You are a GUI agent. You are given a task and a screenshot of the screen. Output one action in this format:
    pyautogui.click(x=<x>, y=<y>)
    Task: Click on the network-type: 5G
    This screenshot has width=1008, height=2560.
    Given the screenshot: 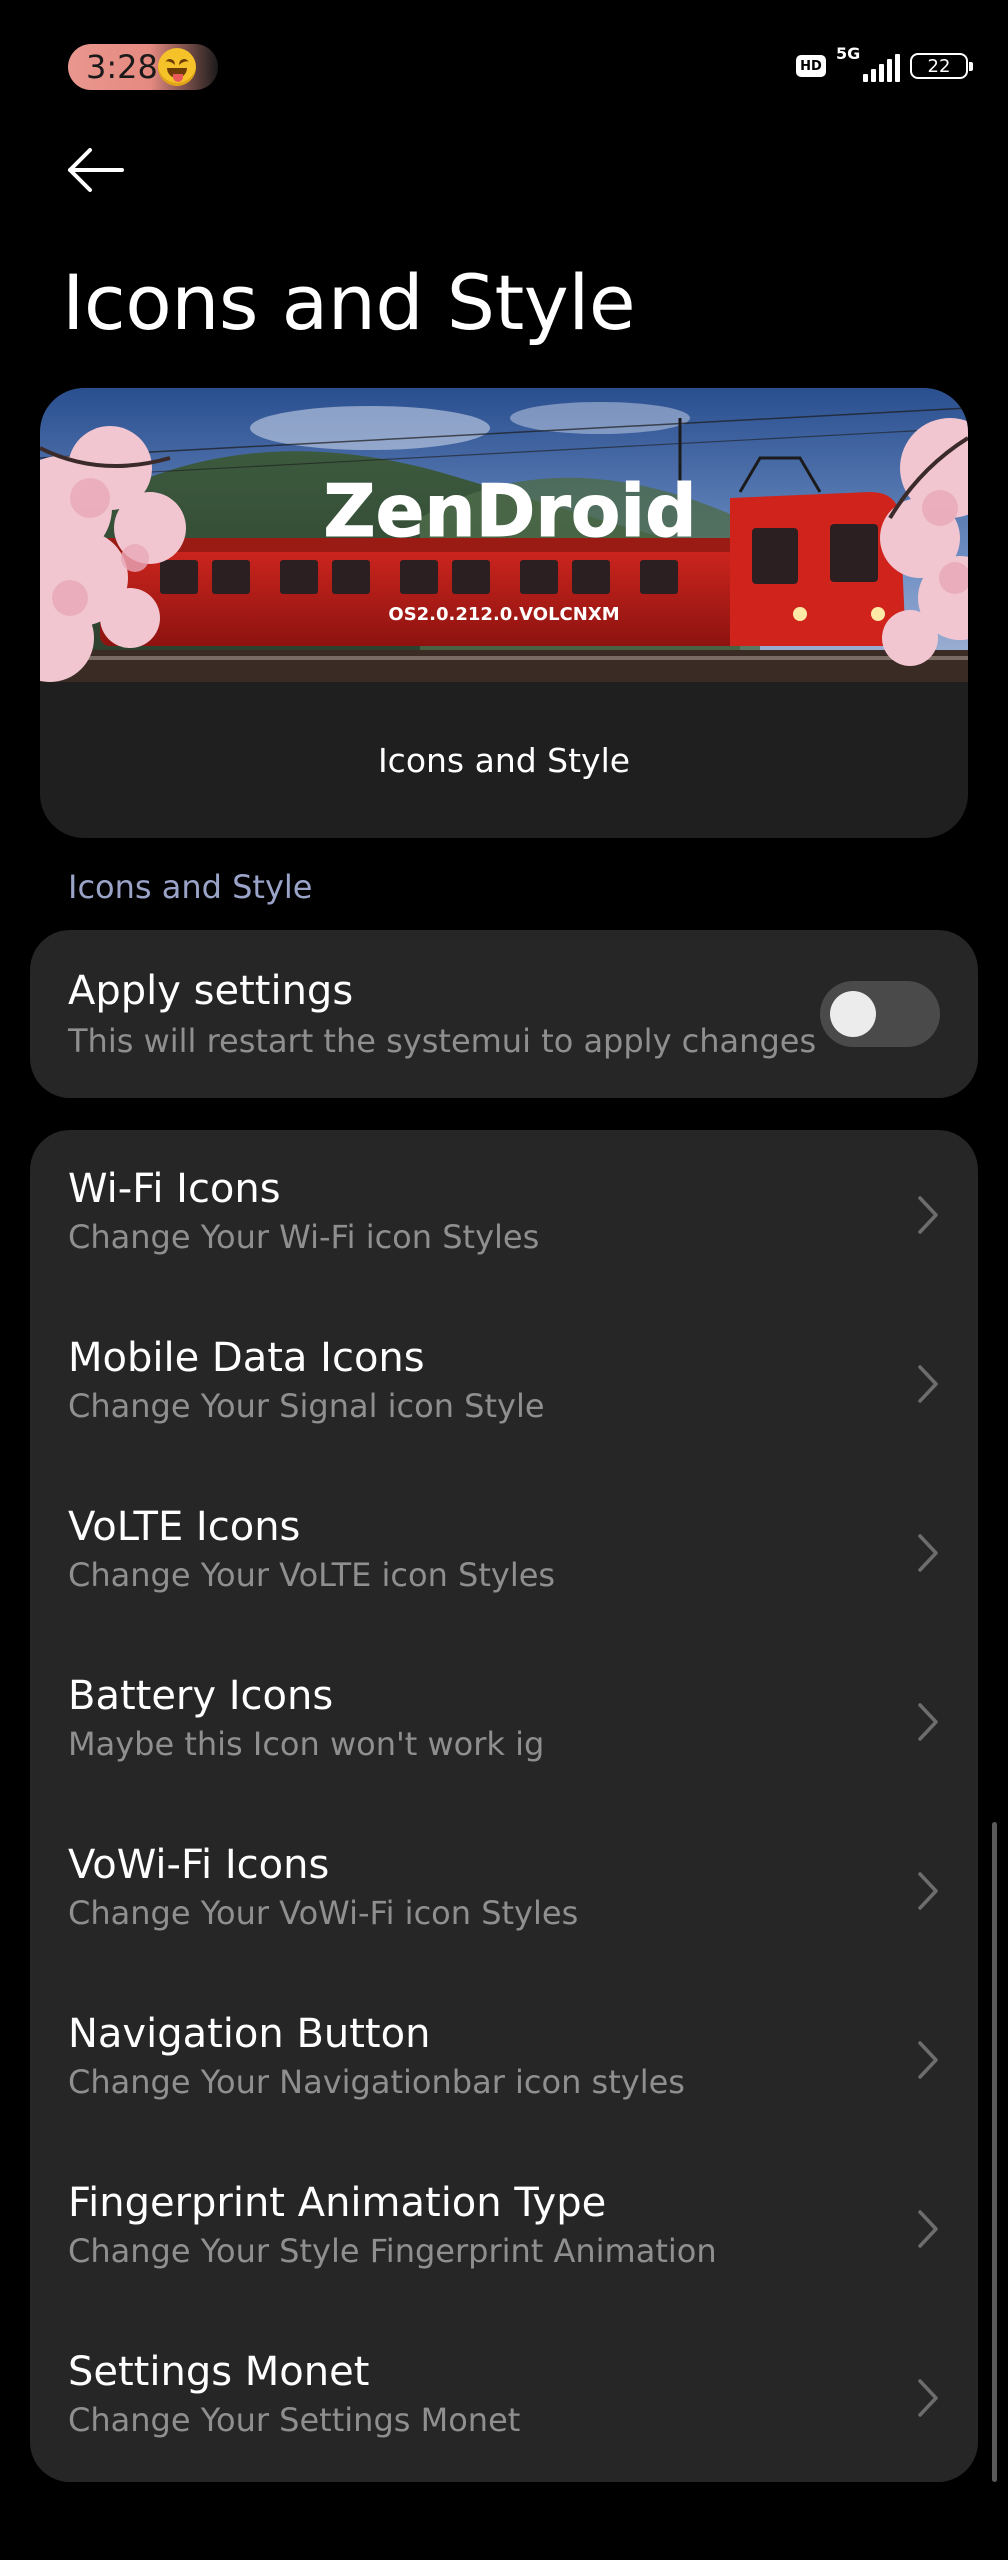 What is the action you would take?
    pyautogui.click(x=848, y=53)
    